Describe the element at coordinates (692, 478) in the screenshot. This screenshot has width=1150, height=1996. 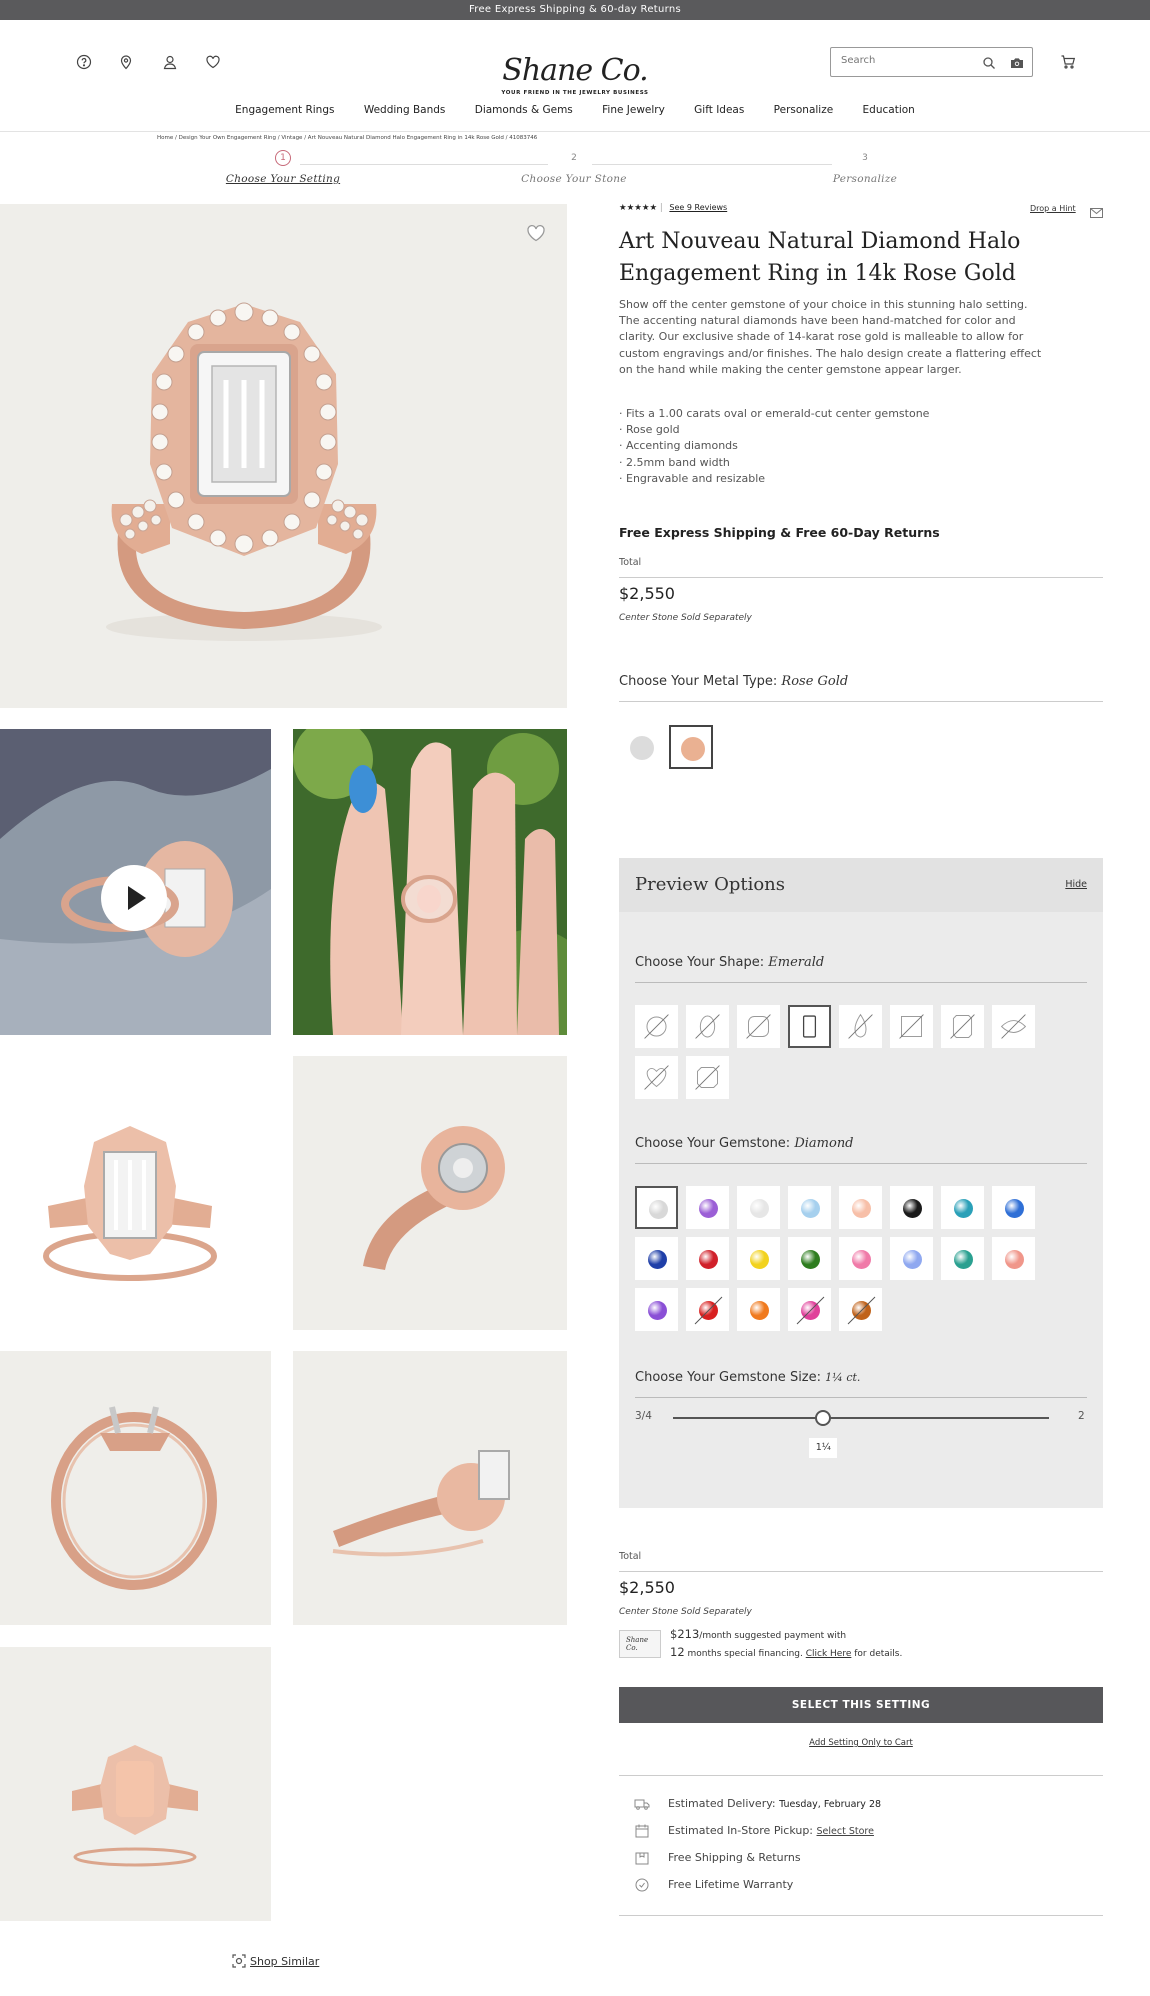
I see `feature-item: · Engravable and resizable` at that location.